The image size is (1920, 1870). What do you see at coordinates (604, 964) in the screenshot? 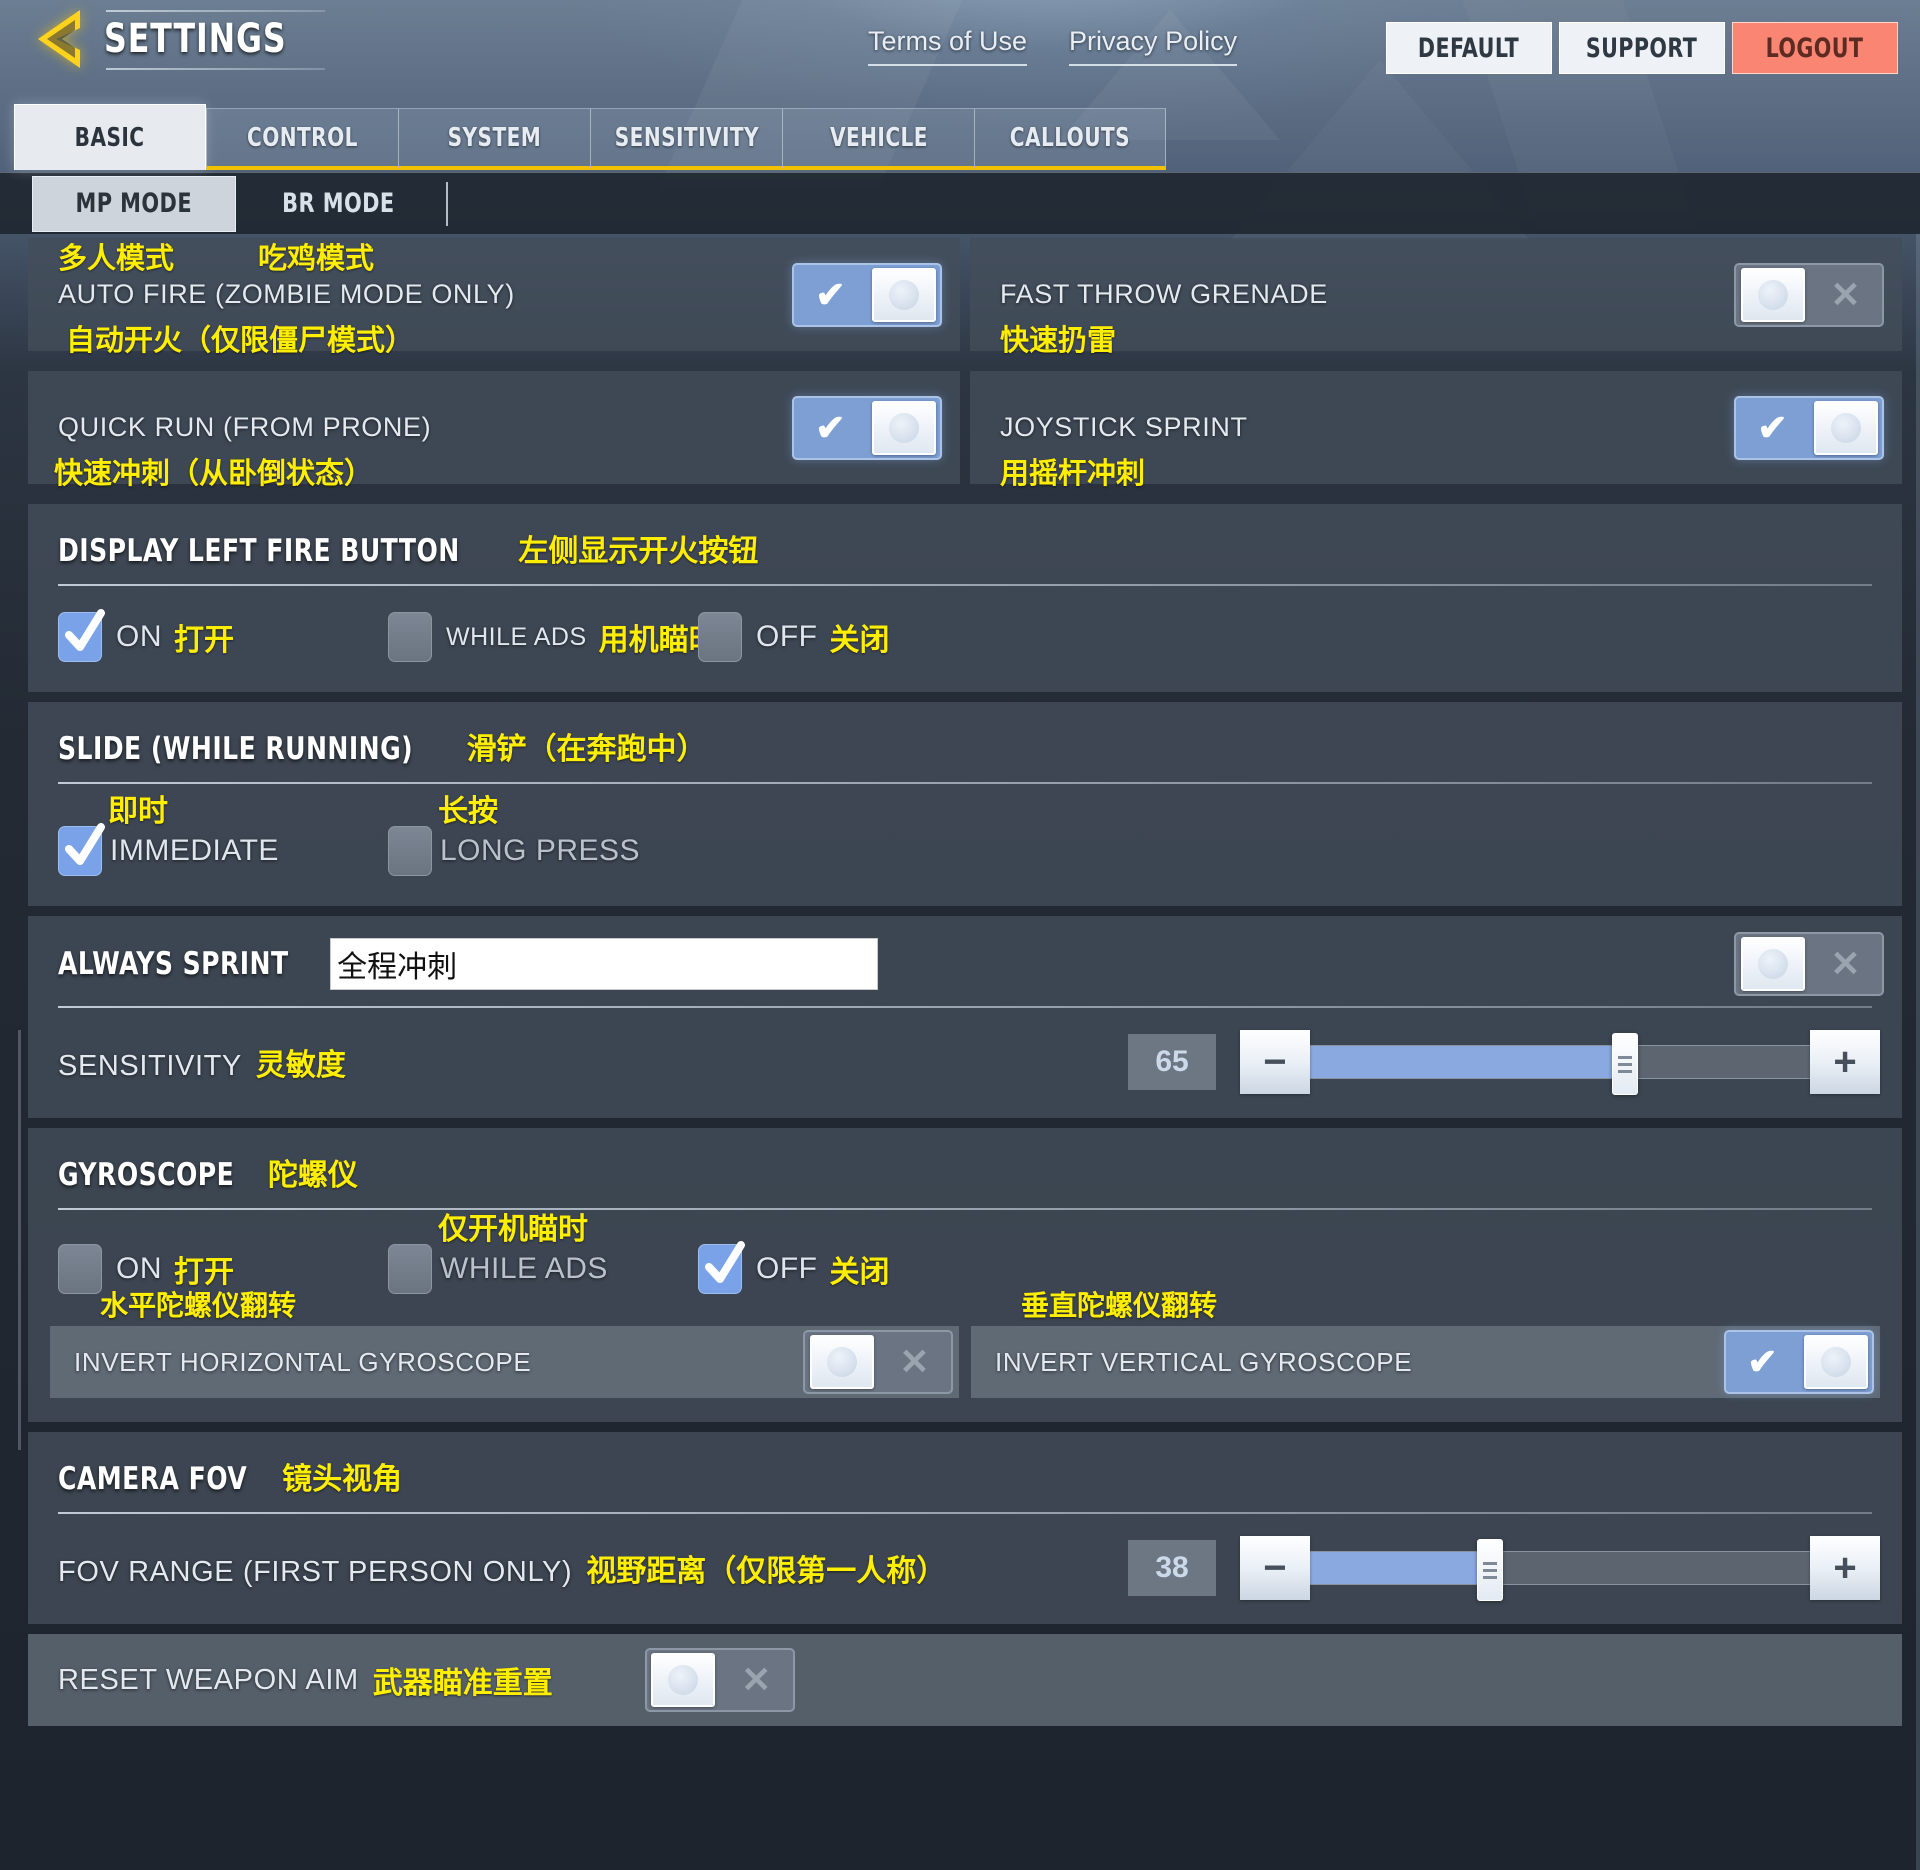
I see `always-sprint-text-input: 全程冲刺` at bounding box center [604, 964].